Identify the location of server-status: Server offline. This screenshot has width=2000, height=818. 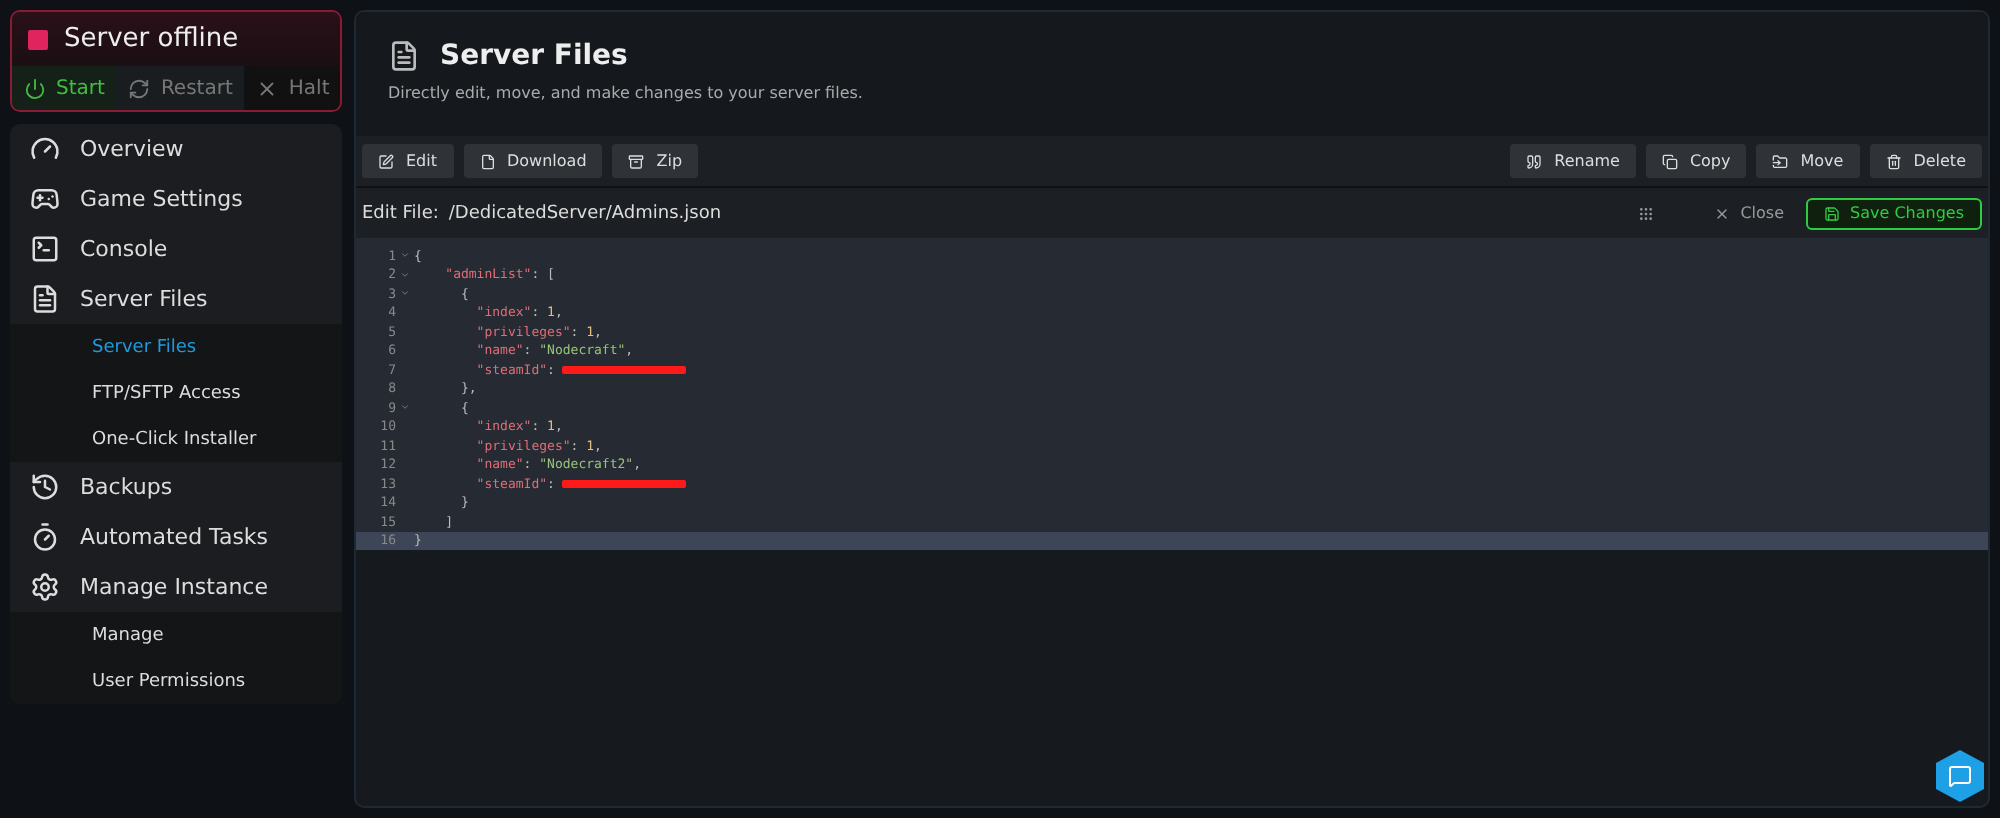
(151, 39).